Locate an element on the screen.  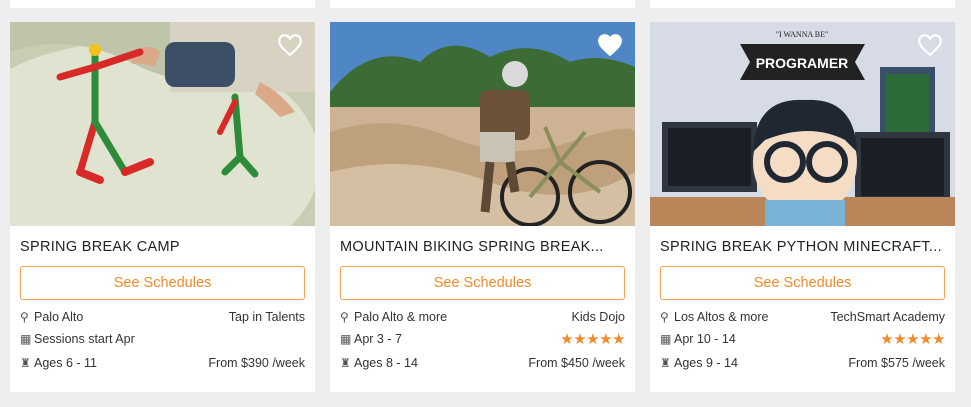
camp-location: Los Altos & more is located at coordinates (721, 317).